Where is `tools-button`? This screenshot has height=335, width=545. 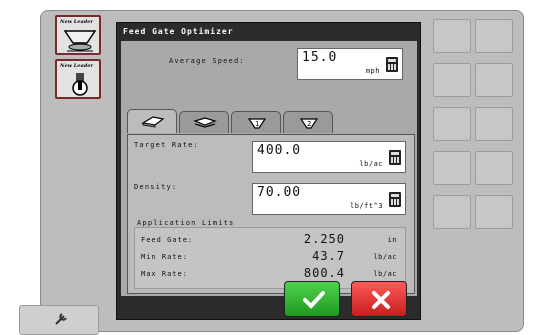
tools-button is located at coordinates (59, 320).